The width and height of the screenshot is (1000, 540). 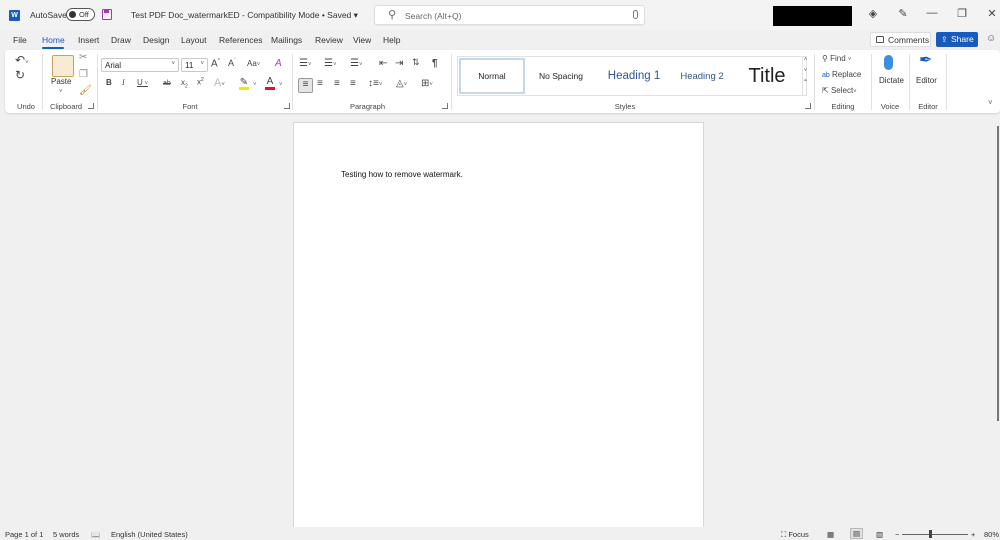 I want to click on clipboard-launcher-icon, so click(x=91, y=106).